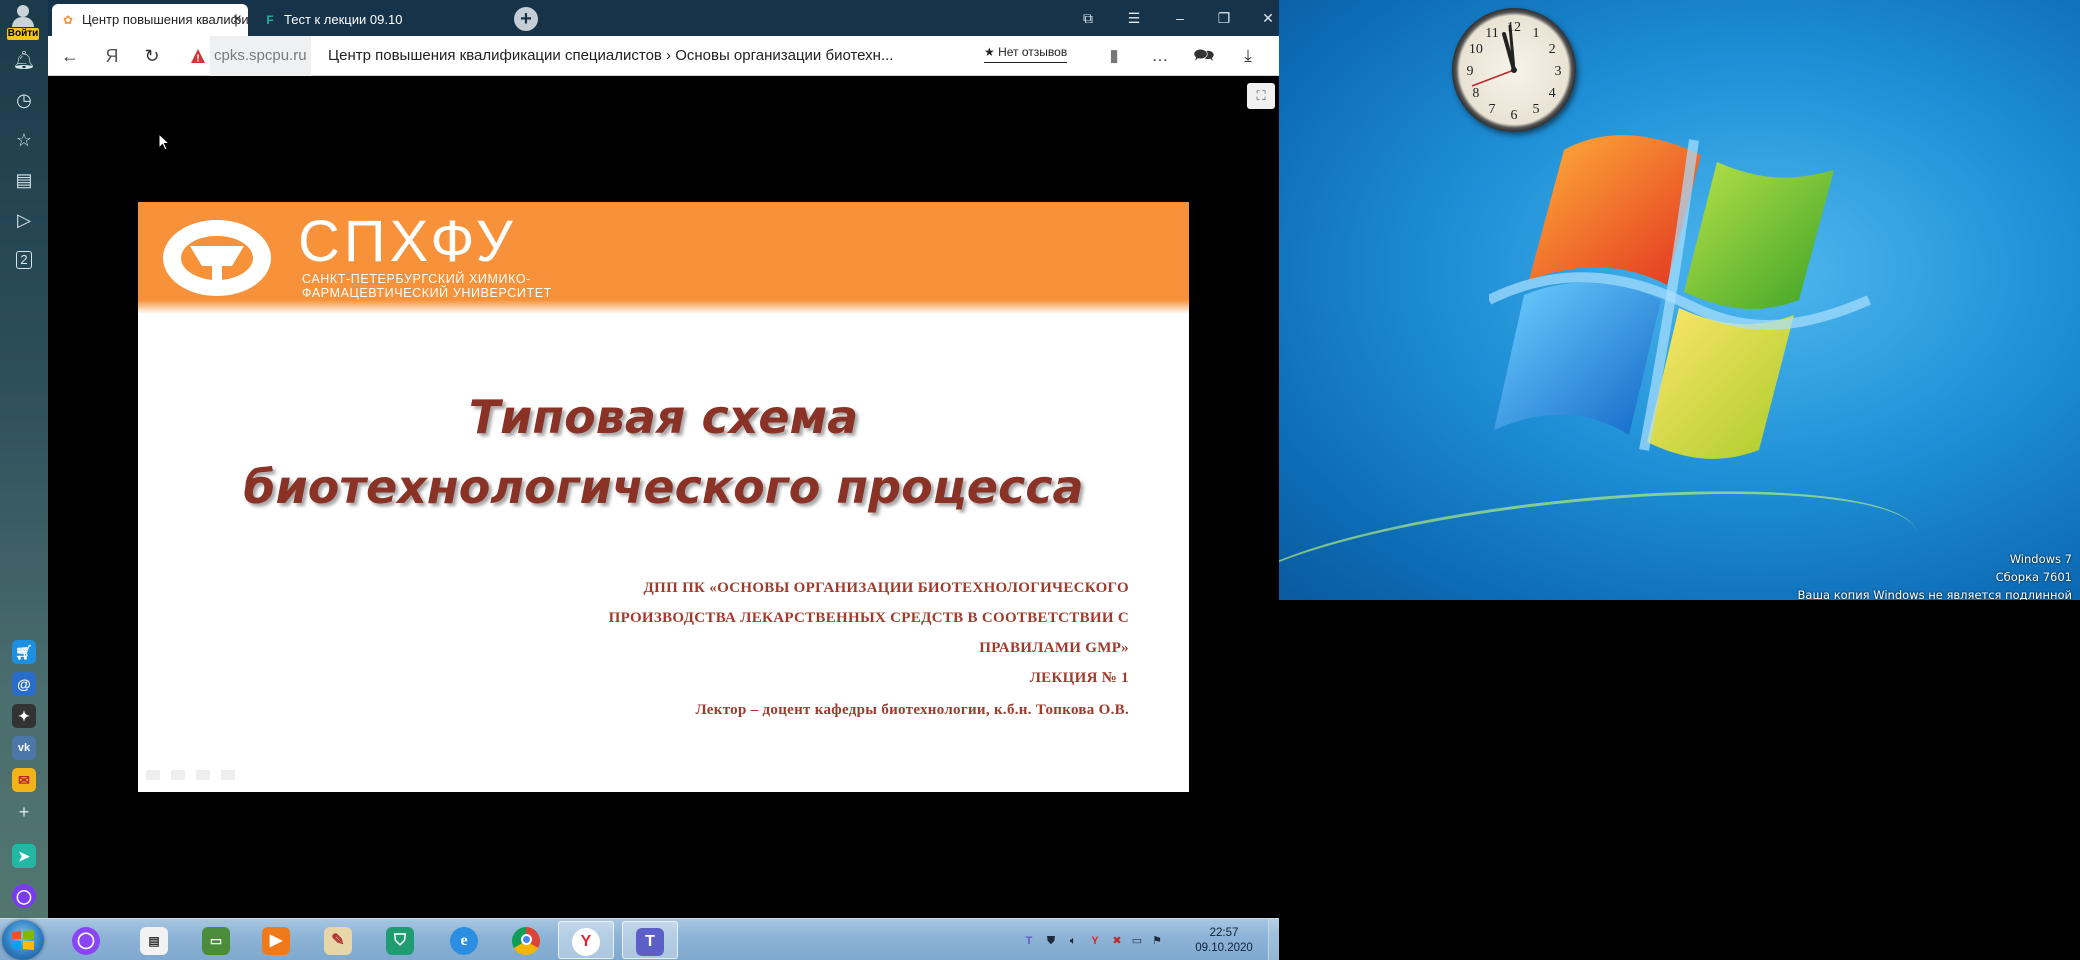 This screenshot has width=2080, height=960. Describe the element at coordinates (24, 100) in the screenshot. I see `history-clock-icon: ◷` at that location.